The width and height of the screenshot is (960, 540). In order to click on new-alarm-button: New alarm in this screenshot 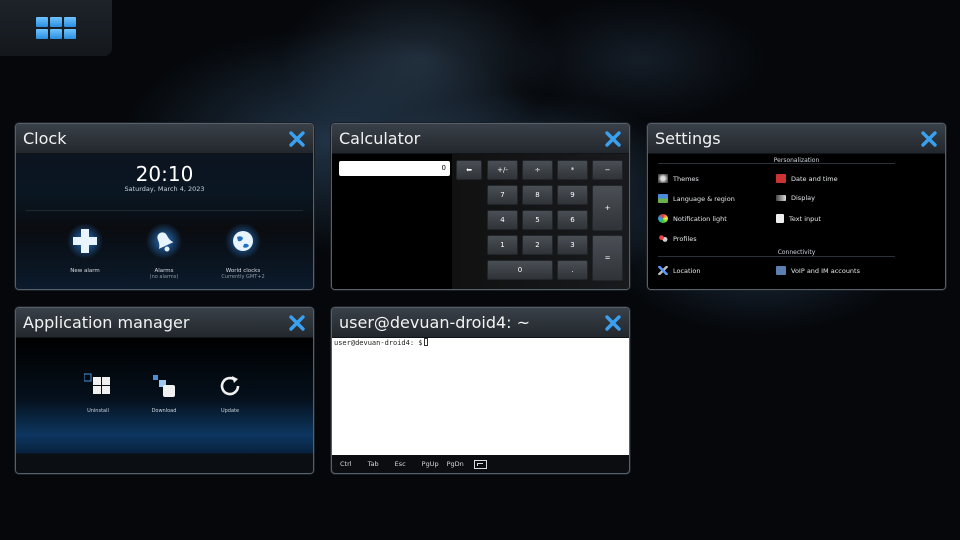, I will do `click(85, 248)`.